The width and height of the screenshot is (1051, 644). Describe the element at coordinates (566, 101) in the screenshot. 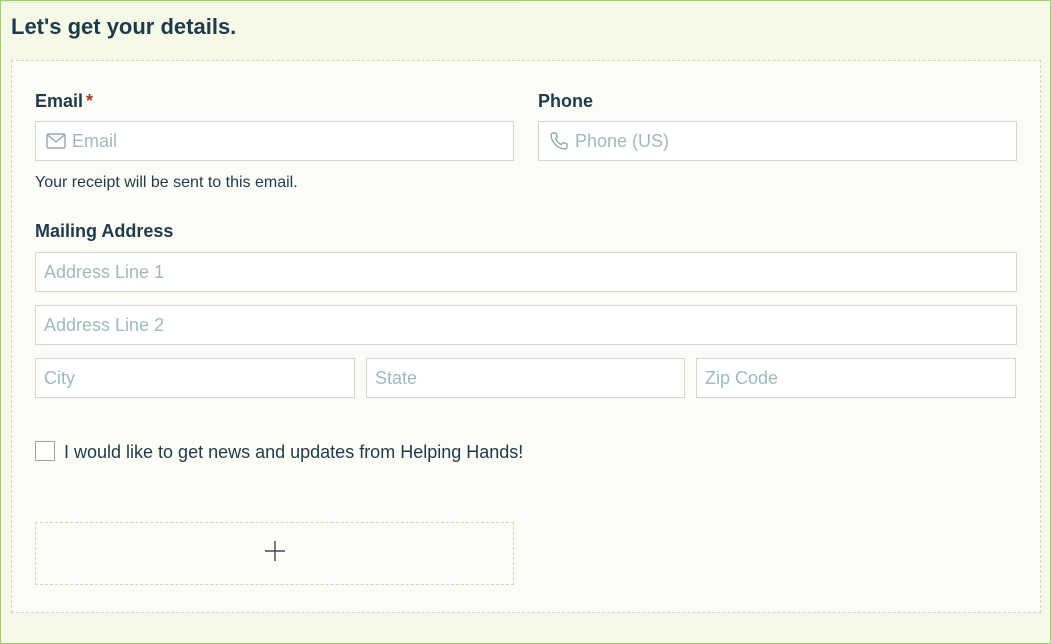

I see `phone-label: Phone` at that location.